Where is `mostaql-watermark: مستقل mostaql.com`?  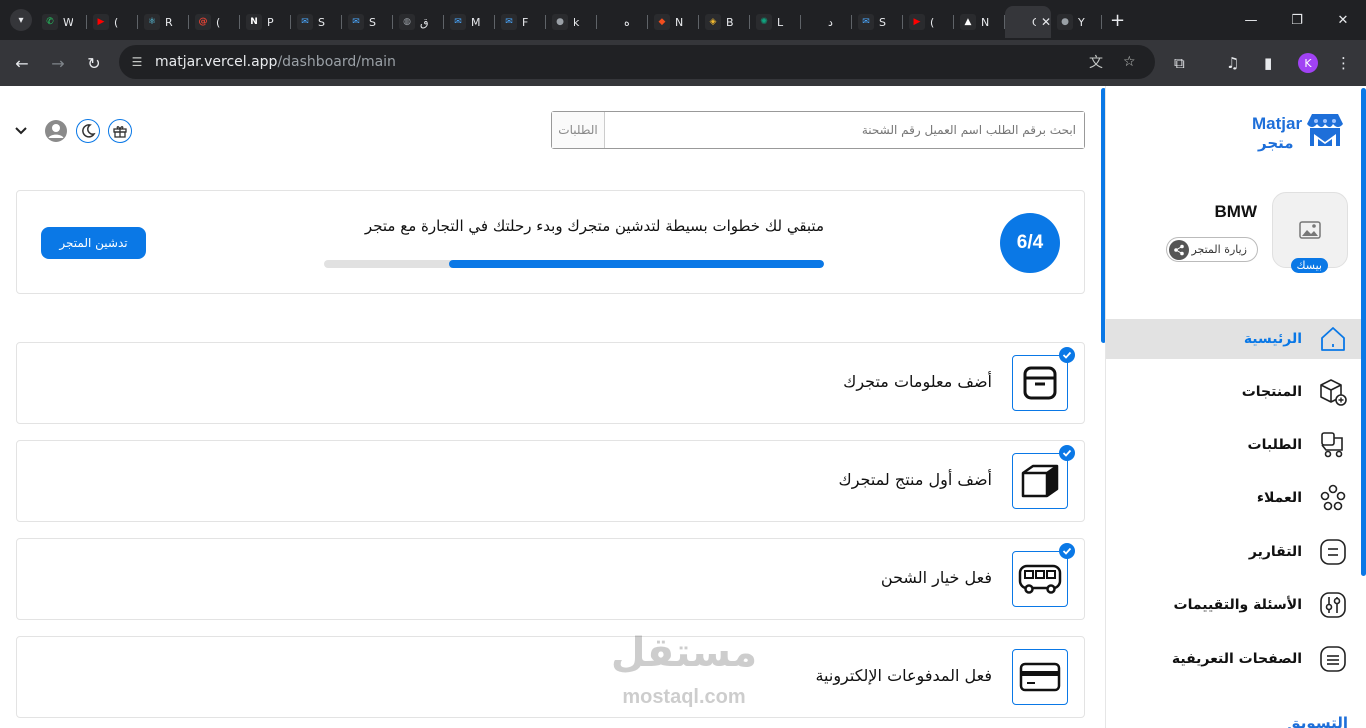
mostaql-watermark: مستقل mostaql.com is located at coordinates (684, 675).